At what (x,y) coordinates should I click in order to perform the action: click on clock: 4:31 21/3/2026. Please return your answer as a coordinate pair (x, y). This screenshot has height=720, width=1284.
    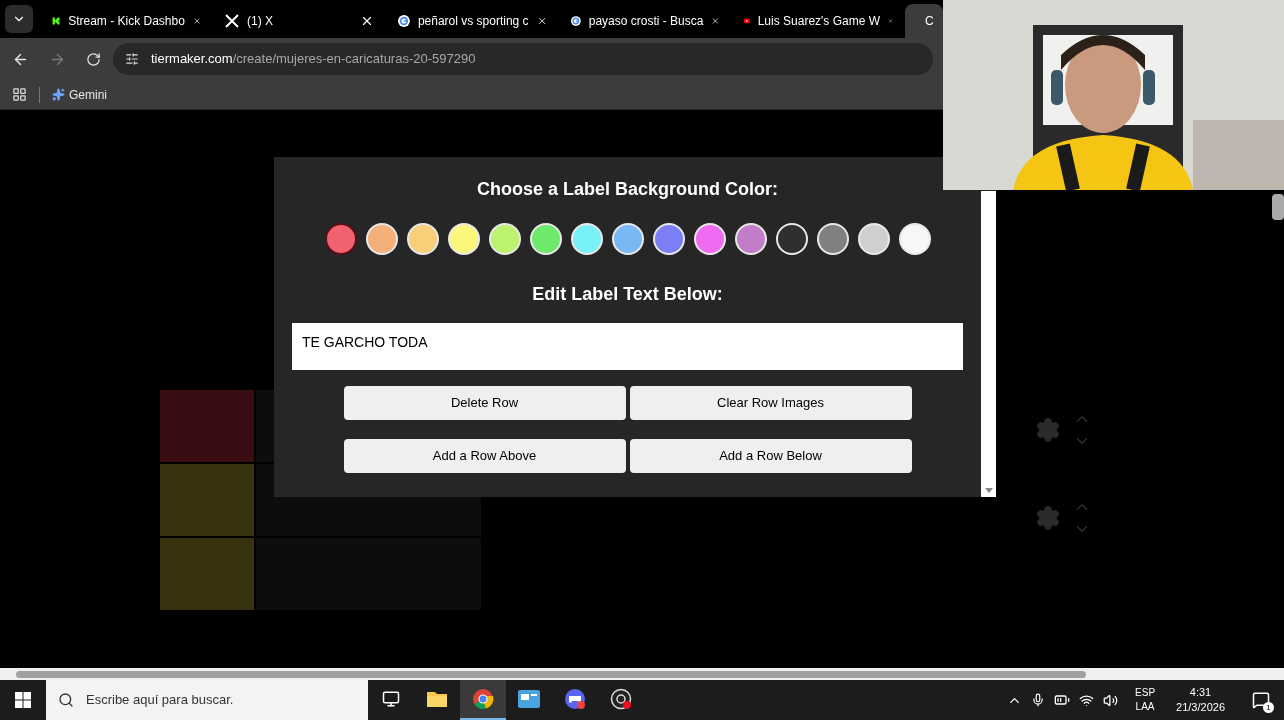
    Looking at the image, I should click on (1200, 700).